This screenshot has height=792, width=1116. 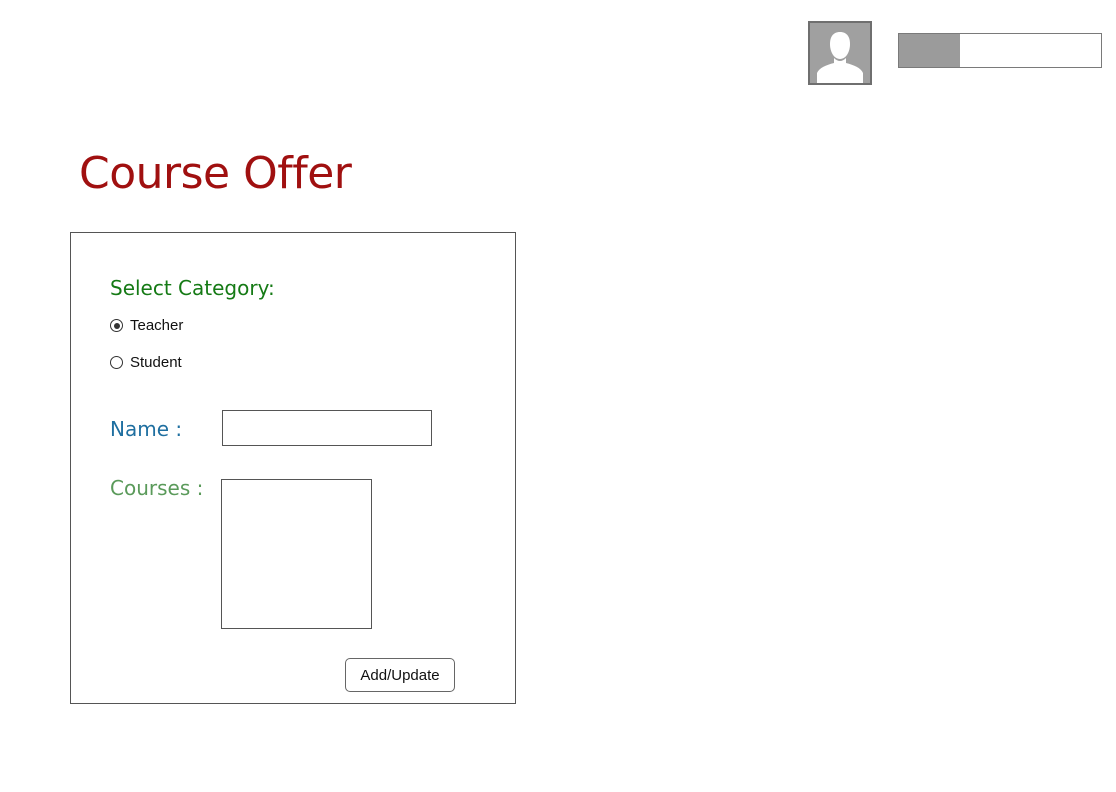 I want to click on user-status-bar, so click(x=1000, y=50).